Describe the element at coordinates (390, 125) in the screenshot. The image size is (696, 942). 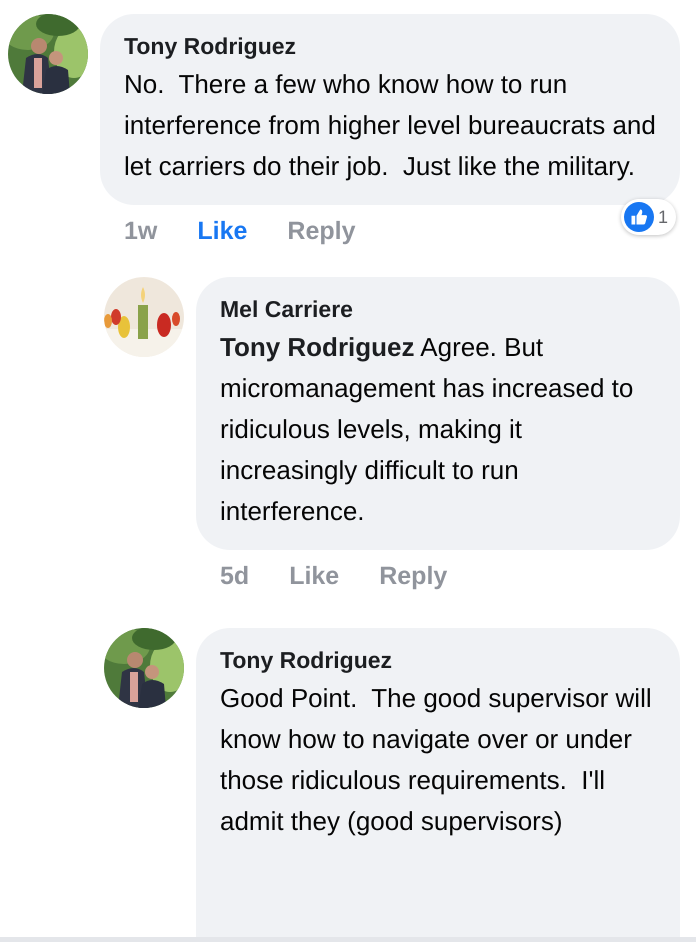
I see `comment-text: No. There a few who know how to run interference from higher level bureaucrats and let carriers do their job. Just like the military.` at that location.